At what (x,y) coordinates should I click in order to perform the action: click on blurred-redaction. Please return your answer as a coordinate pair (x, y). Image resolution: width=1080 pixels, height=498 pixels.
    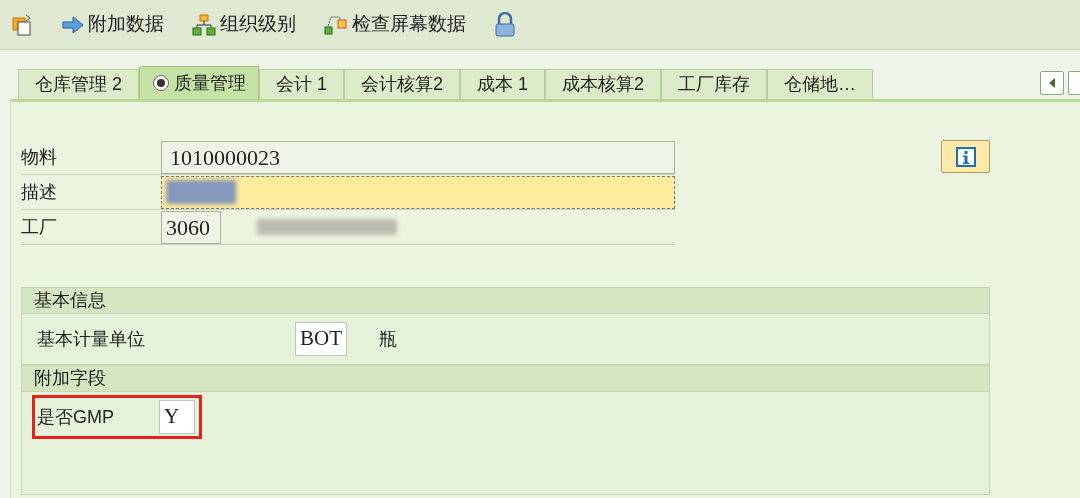
    Looking at the image, I should click on (201, 192).